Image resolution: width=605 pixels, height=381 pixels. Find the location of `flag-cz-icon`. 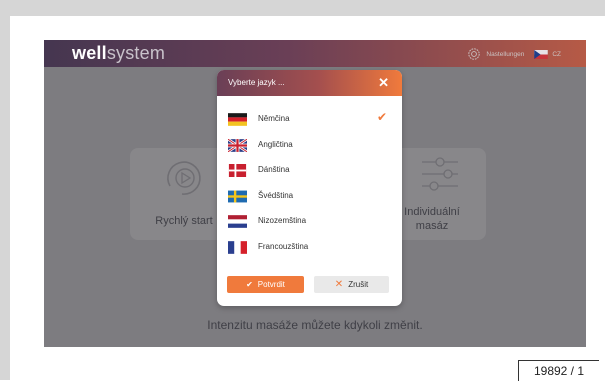

flag-cz-icon is located at coordinates (541, 54).